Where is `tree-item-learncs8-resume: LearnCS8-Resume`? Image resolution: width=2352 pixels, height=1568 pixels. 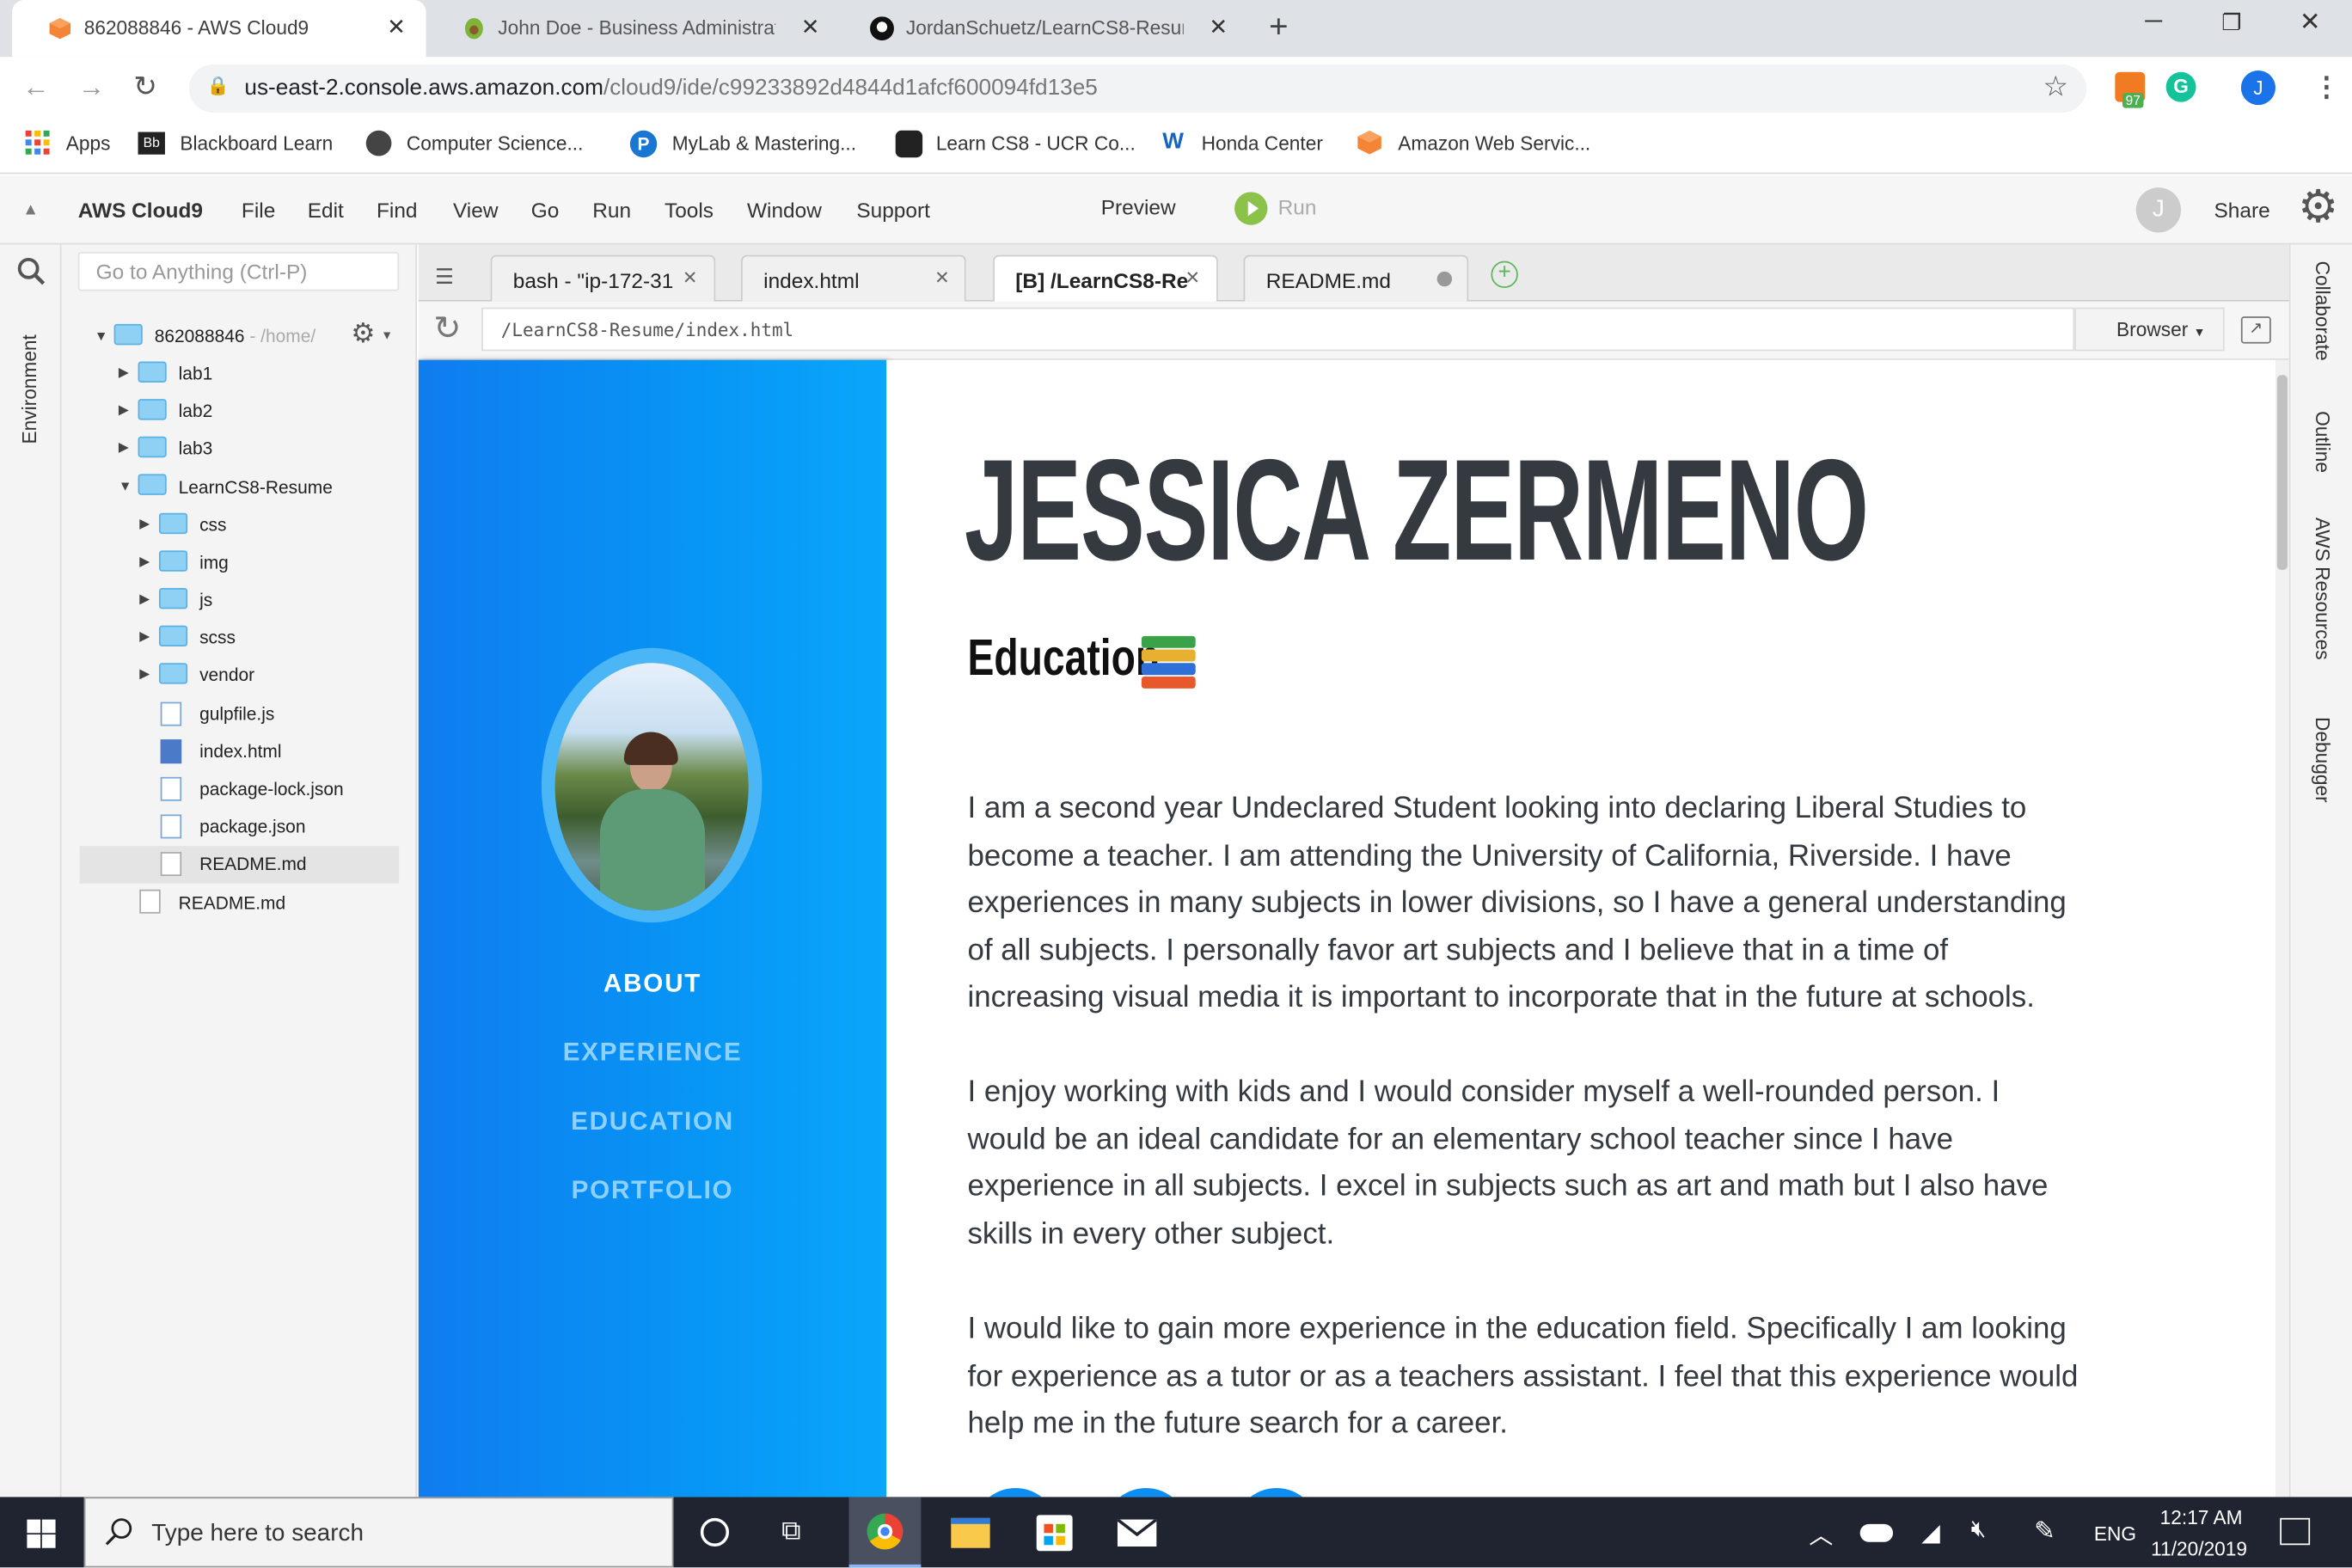 tree-item-learncs8-resume: LearnCS8-Resume is located at coordinates (256, 487).